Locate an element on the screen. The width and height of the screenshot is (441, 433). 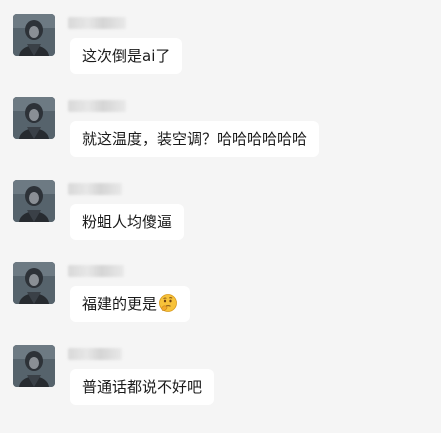
message-bubble: 粉蛆人均傻逼 is located at coordinates (127, 222).